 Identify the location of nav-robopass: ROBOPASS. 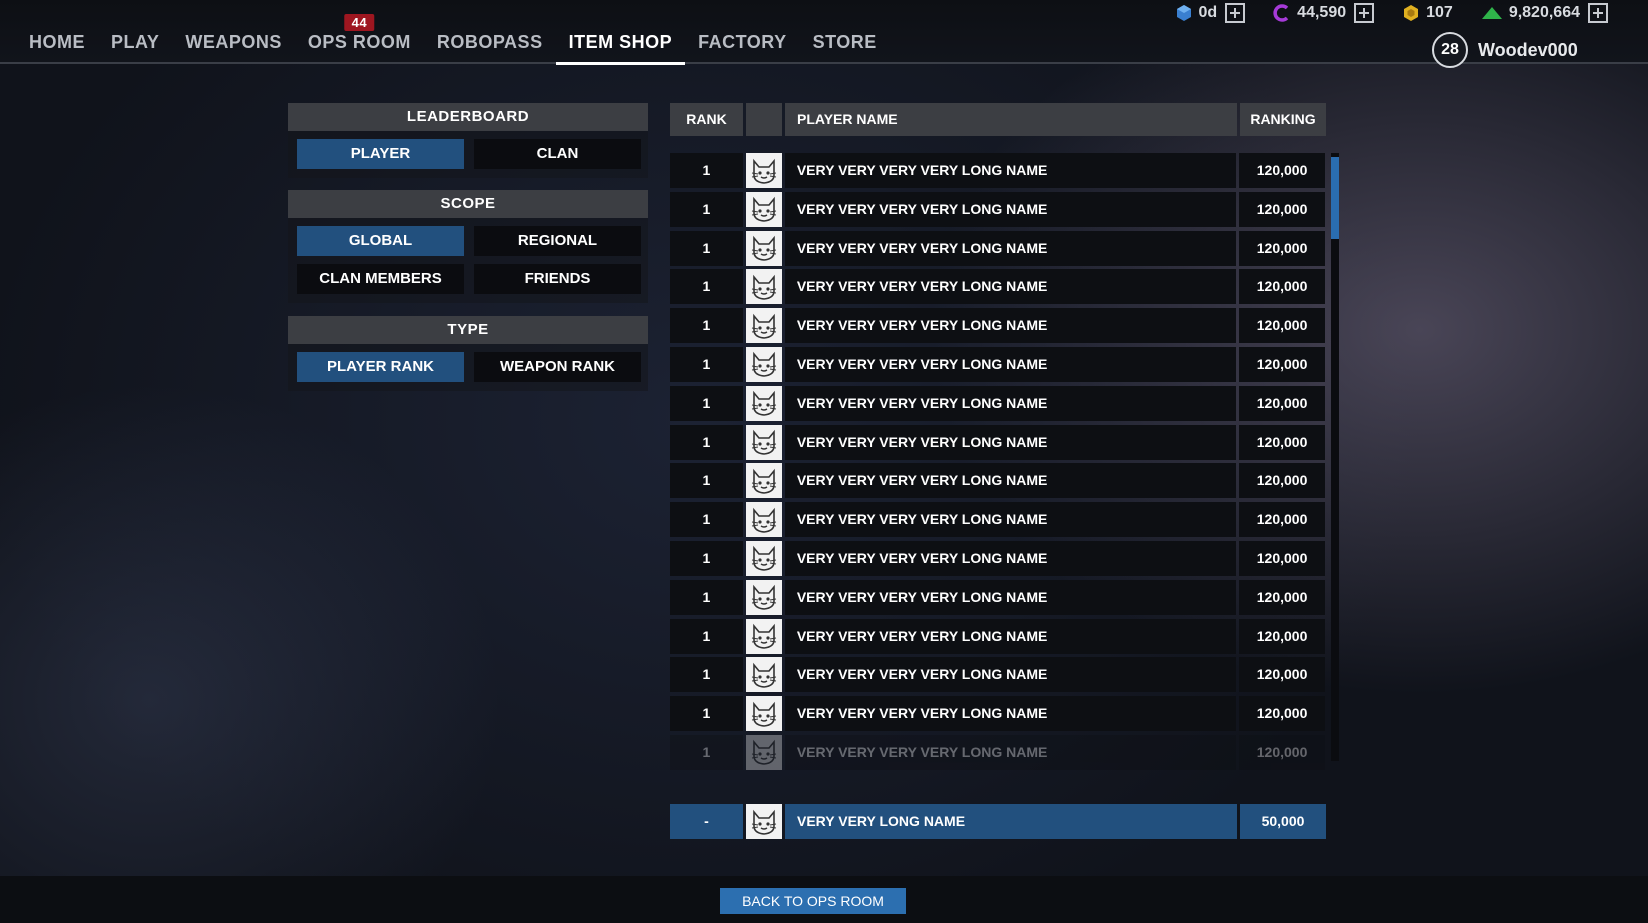
(490, 45).